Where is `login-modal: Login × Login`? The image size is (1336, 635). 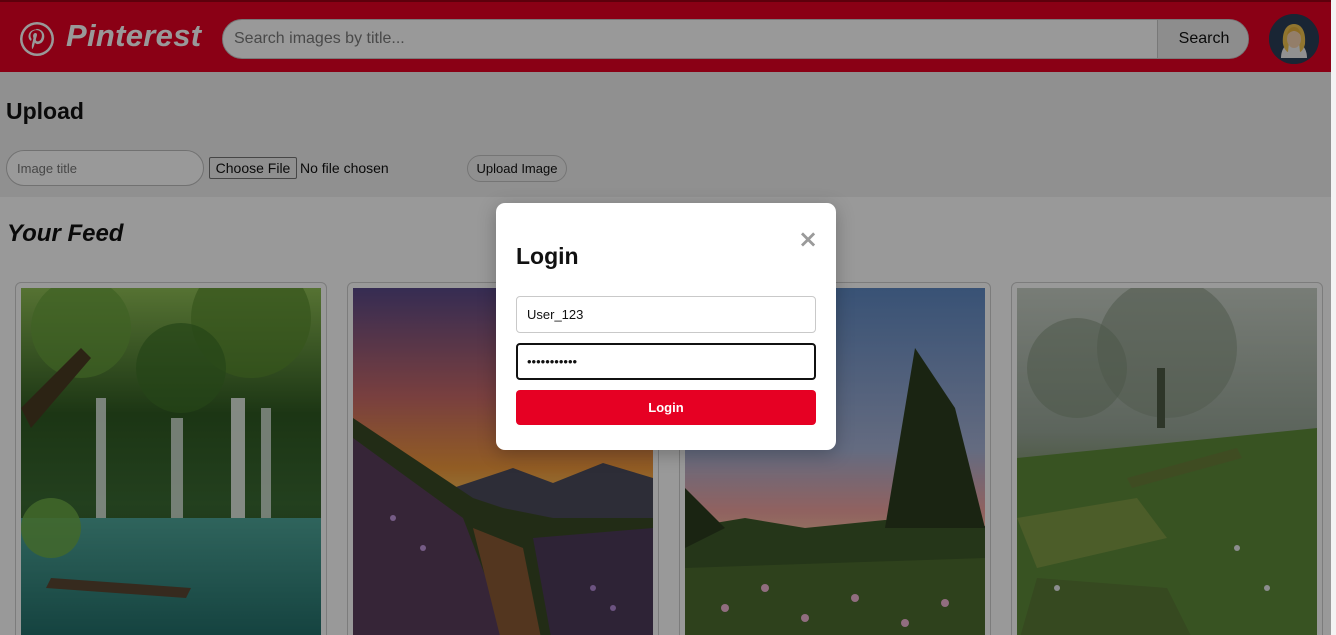
login-modal: Login × Login is located at coordinates (666, 326).